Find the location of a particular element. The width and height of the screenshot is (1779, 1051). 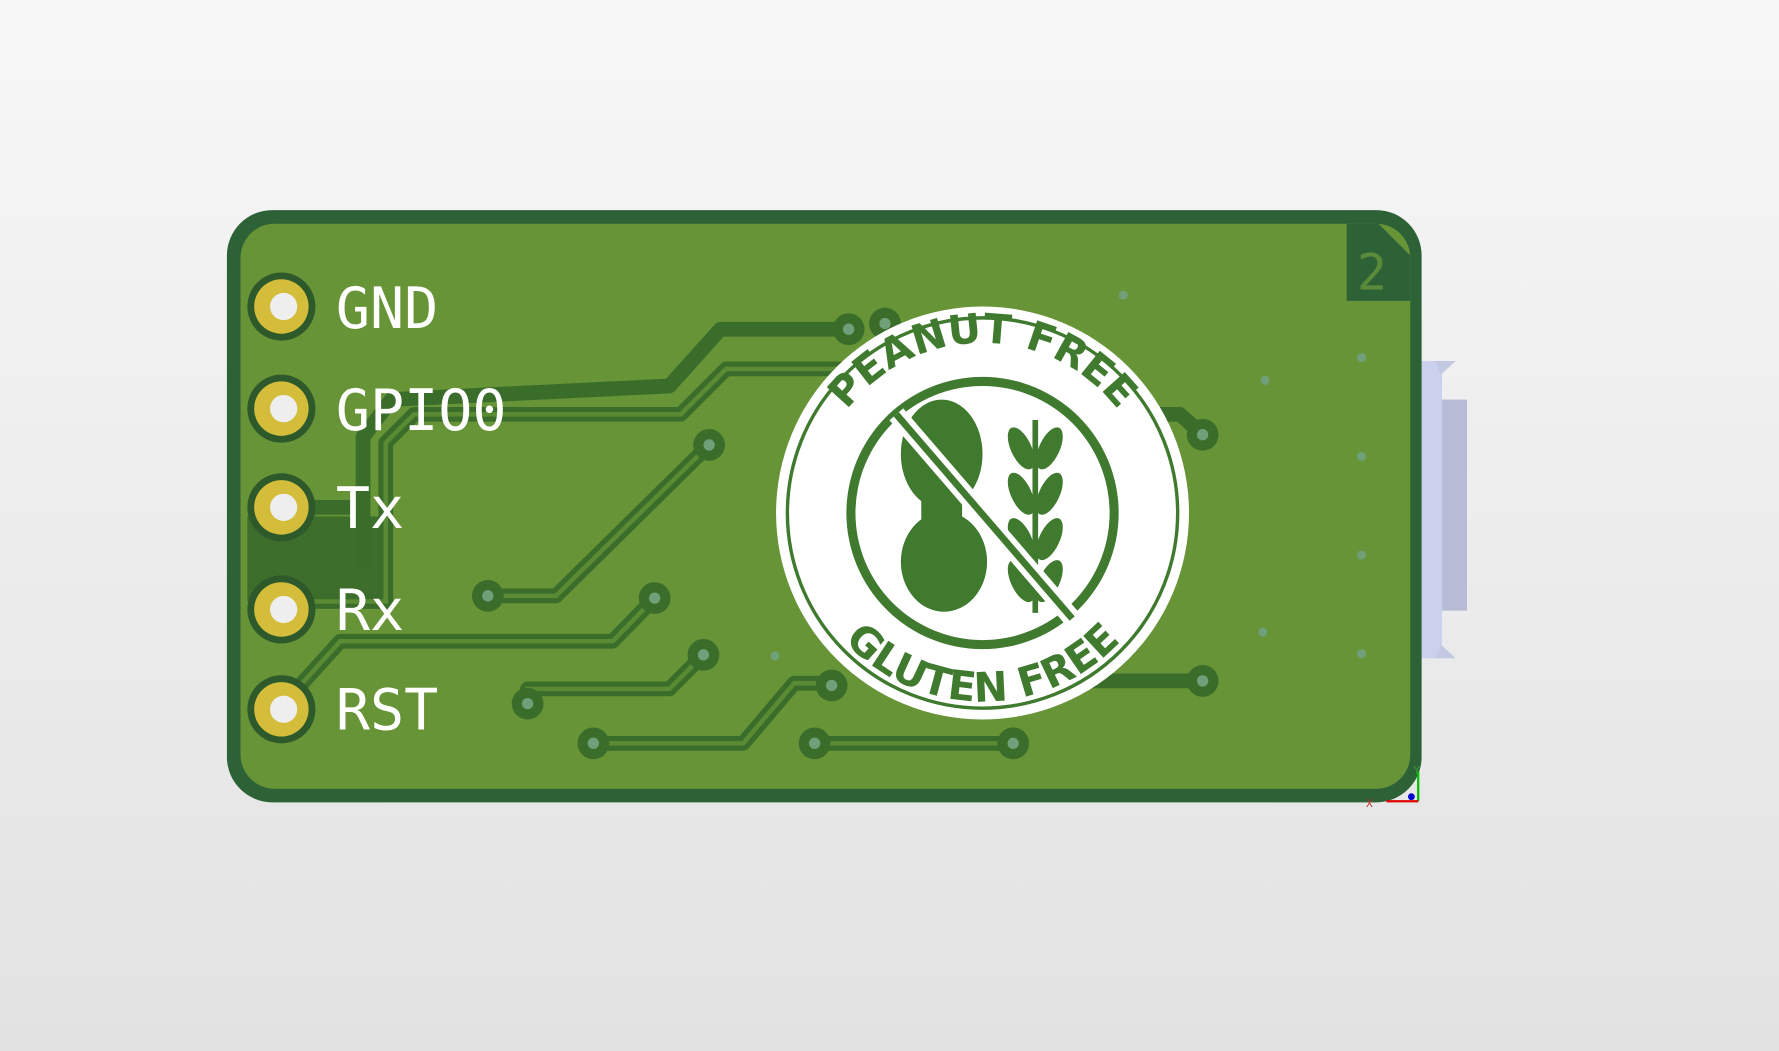

peanut-gluten-free-logo: PEANUT FREE GLUTEN FREE is located at coordinates (983, 512).